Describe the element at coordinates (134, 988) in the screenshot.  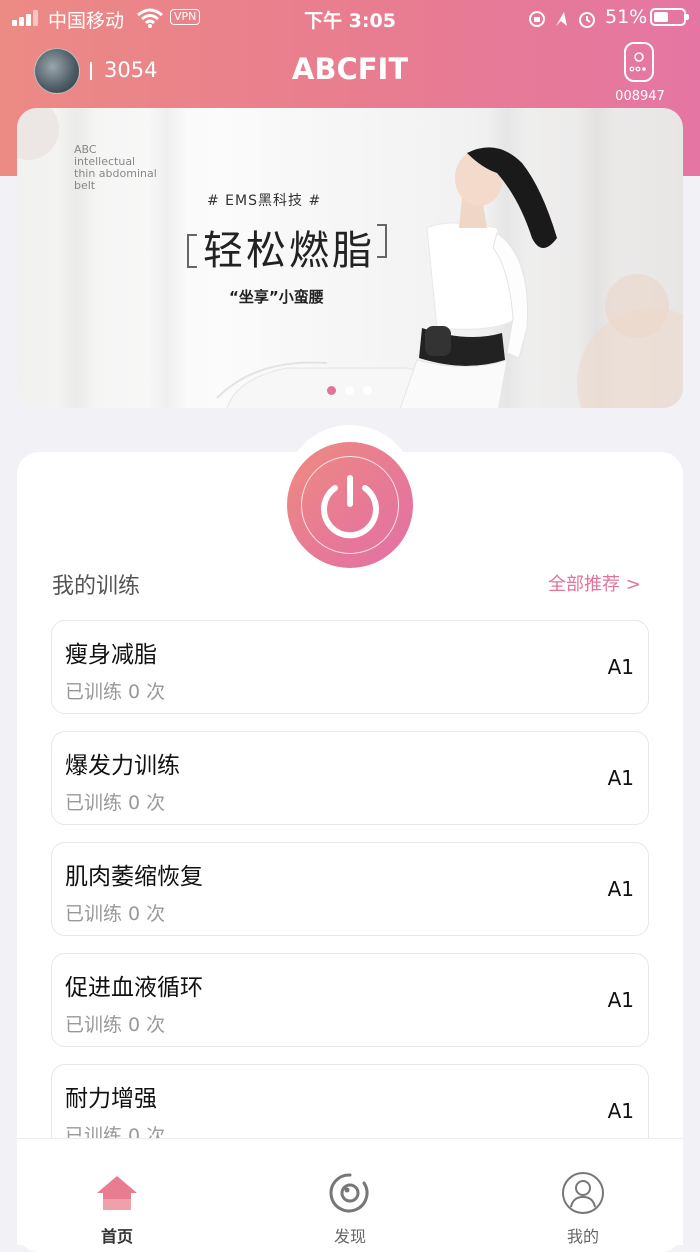
I see `training-name: 促进血液循环` at that location.